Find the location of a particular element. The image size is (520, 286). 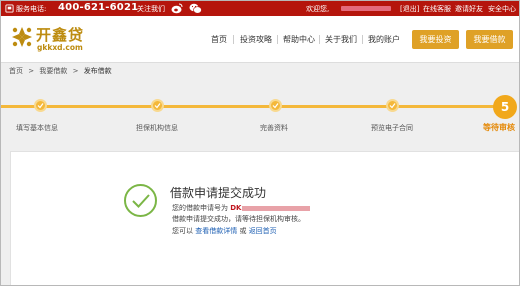

loan-number-code: DK is located at coordinates (236, 208).